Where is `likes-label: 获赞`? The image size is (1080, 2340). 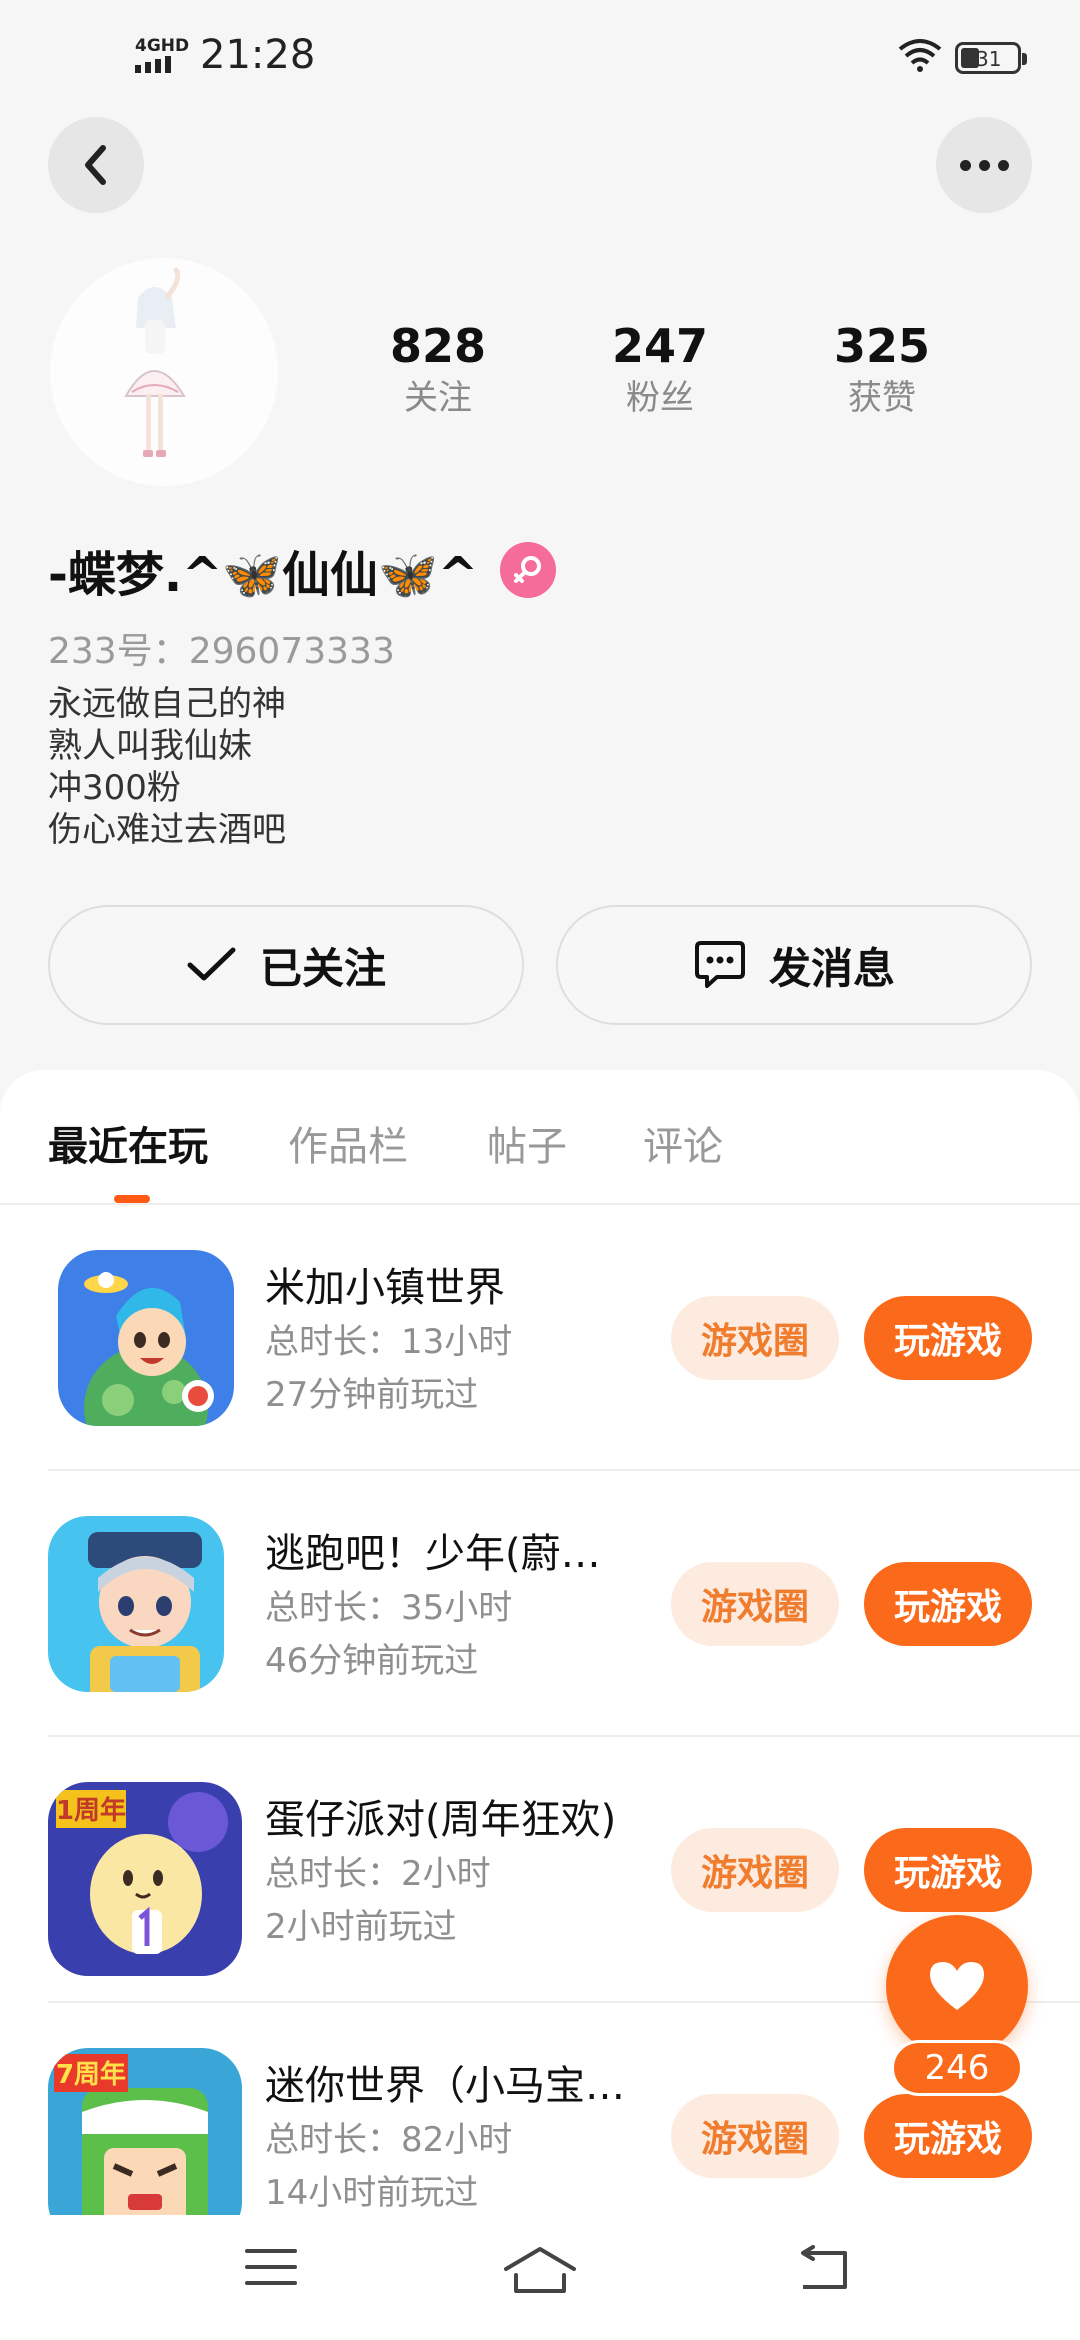 likes-label: 获赞 is located at coordinates (882, 398).